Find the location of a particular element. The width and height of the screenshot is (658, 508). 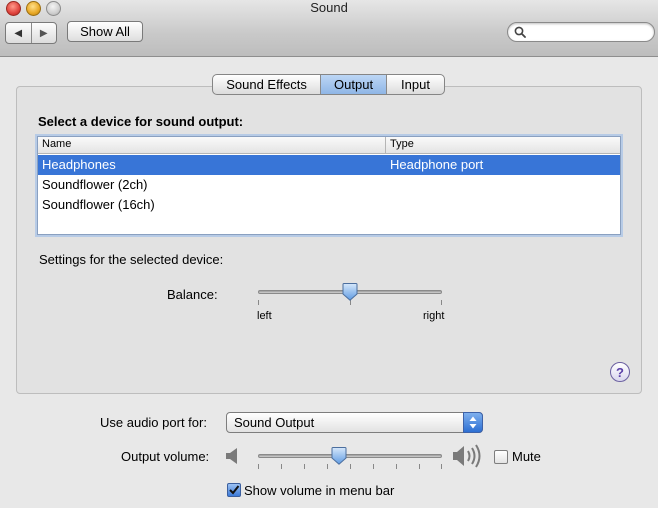

mute-label: Mute is located at coordinates (526, 456).